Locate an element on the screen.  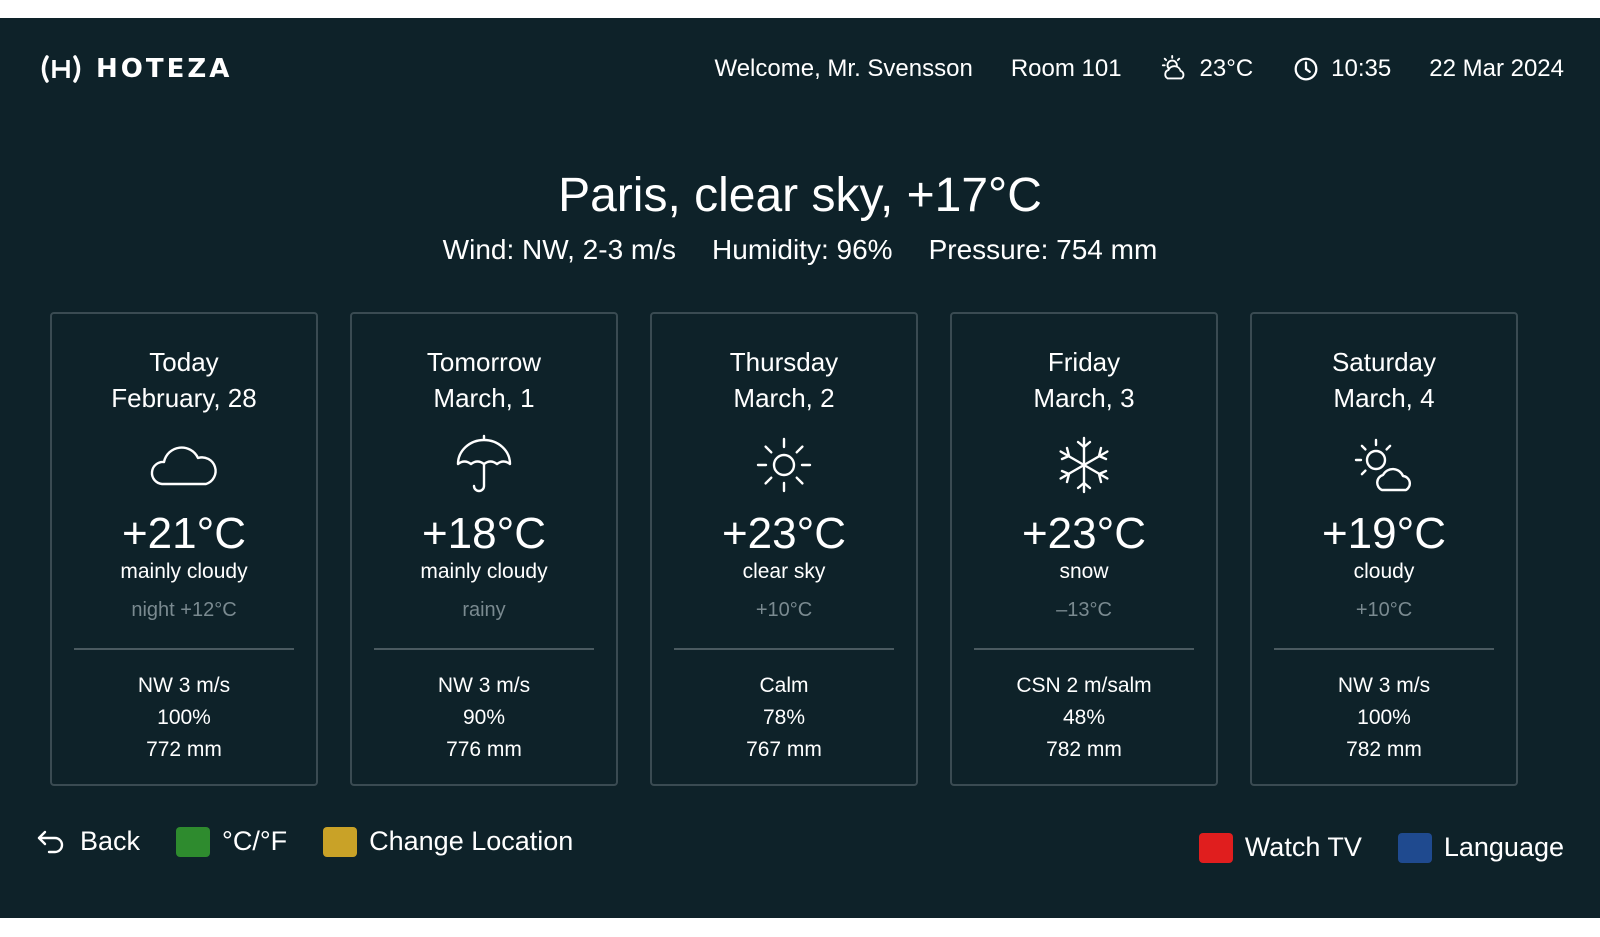
current-date: 22 Mar 2024 is located at coordinates (1496, 69).